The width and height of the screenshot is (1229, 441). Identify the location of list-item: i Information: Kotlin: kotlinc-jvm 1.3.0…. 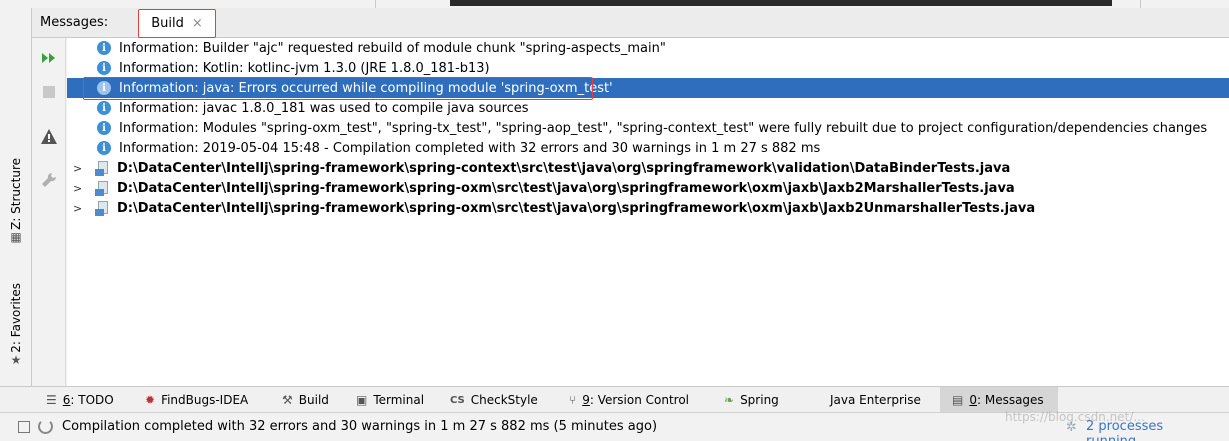
(648, 68).